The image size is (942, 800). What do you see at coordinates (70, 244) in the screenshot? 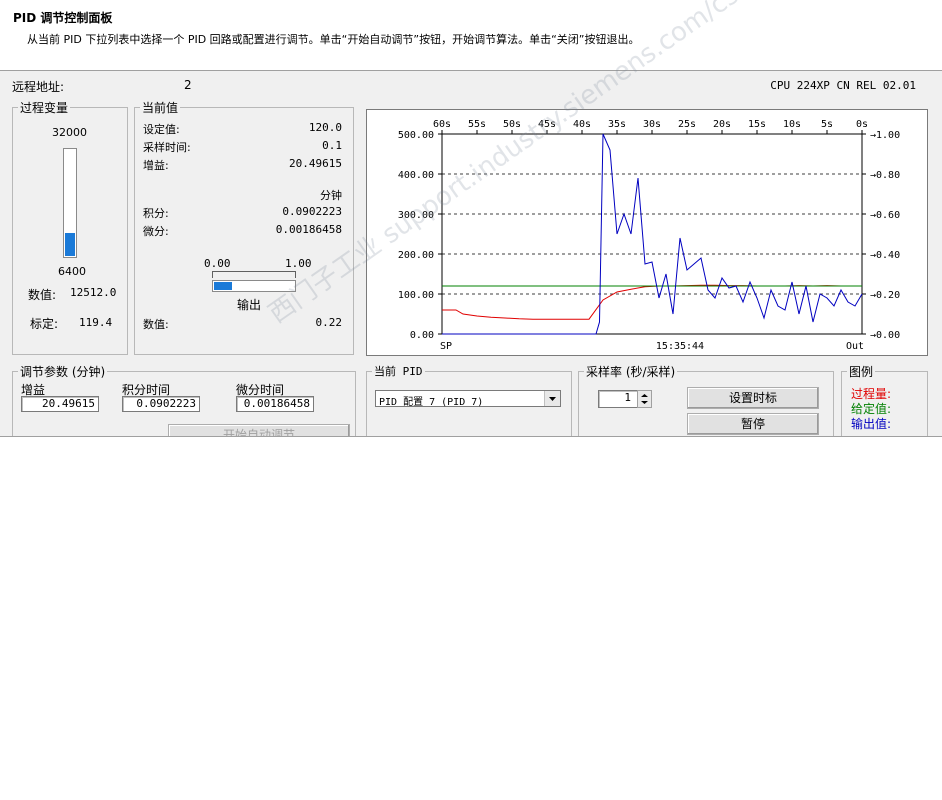
I see `pv-level-fill` at bounding box center [70, 244].